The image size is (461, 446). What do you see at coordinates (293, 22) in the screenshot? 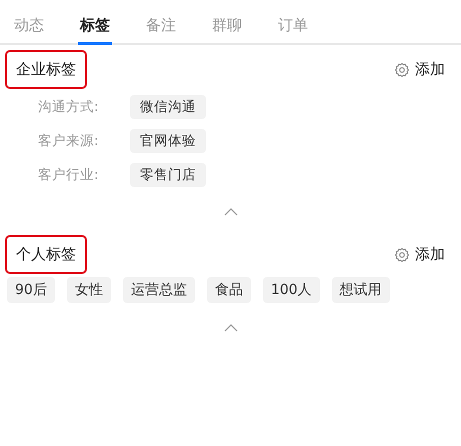
I see `tab: 订单` at bounding box center [293, 22].